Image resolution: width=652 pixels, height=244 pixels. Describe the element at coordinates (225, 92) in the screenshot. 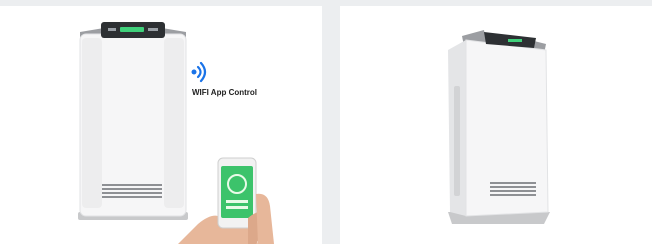

I see `wifi-app-control-label: WIFI App Control` at that location.